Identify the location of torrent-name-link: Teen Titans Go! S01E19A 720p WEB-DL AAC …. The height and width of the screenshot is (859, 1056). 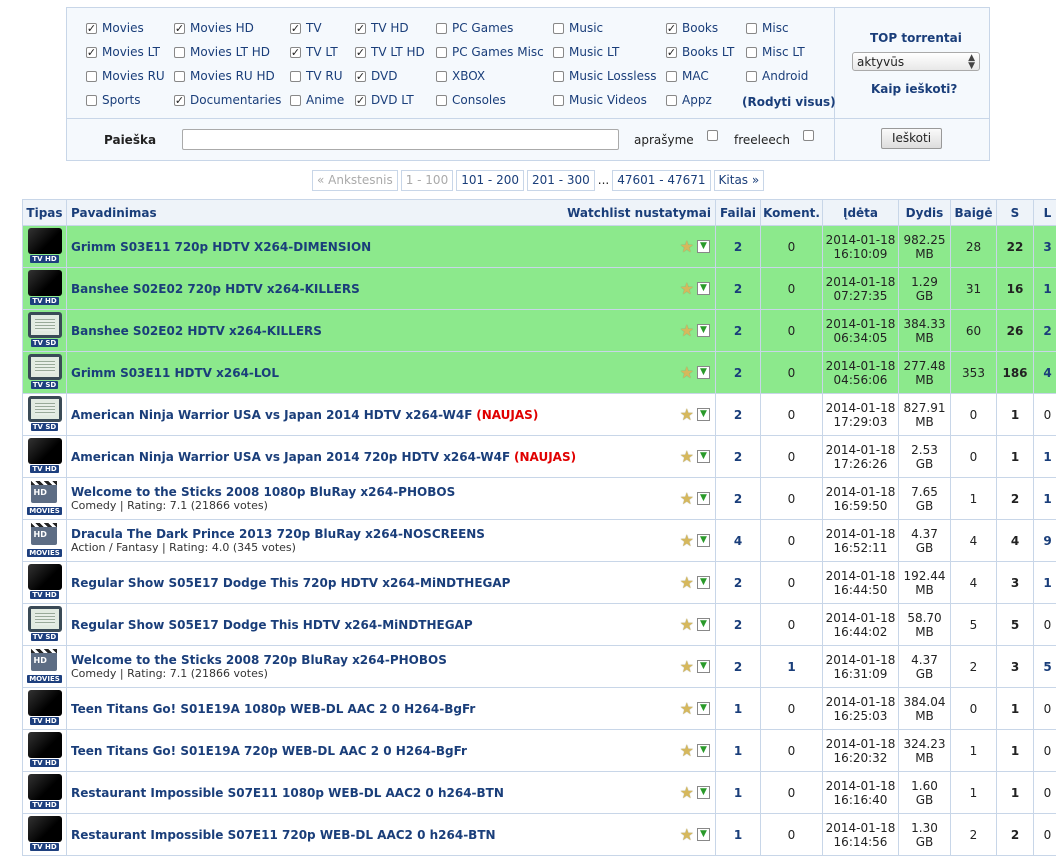
(269, 751).